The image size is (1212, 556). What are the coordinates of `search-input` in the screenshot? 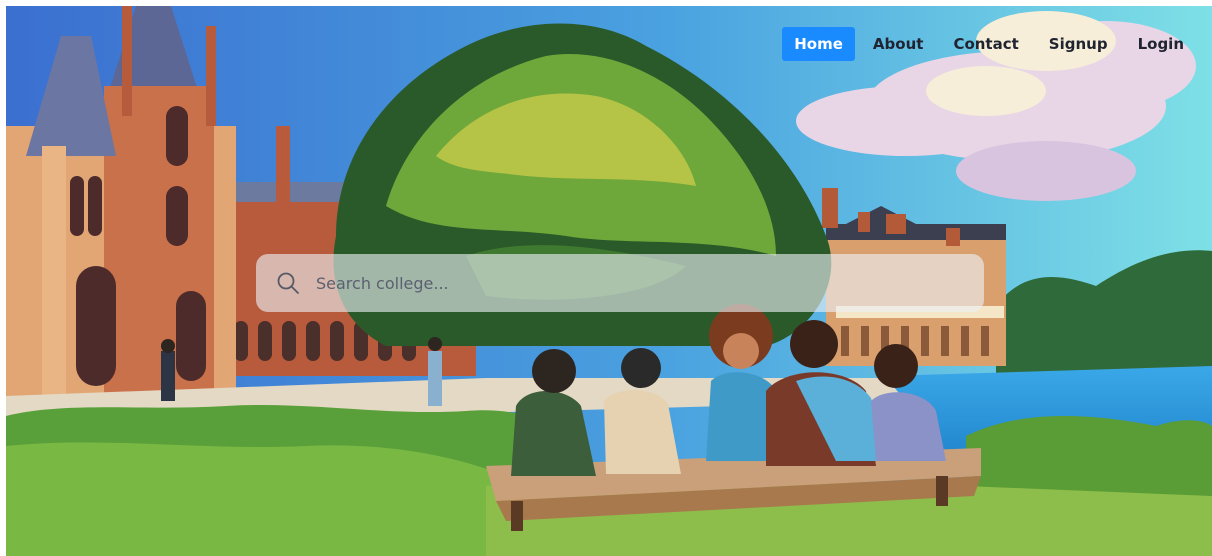 It's located at (616, 283).